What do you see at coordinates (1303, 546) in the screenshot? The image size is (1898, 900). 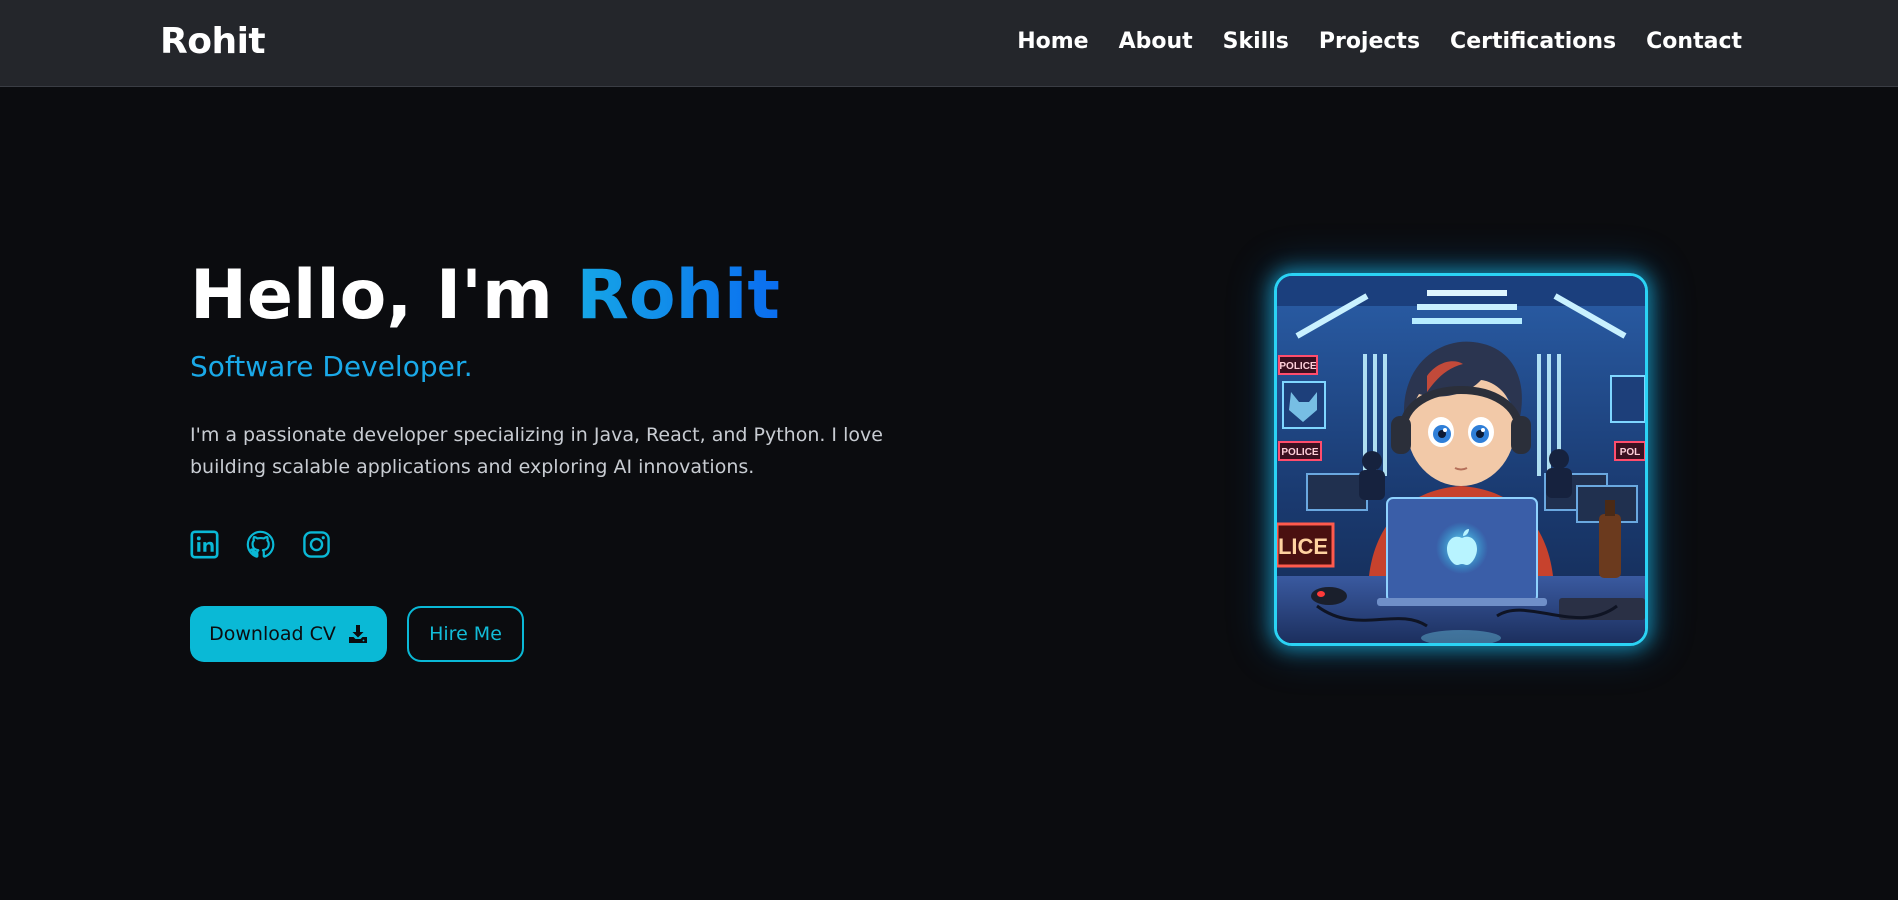 I see `police-sign-text: LICE` at bounding box center [1303, 546].